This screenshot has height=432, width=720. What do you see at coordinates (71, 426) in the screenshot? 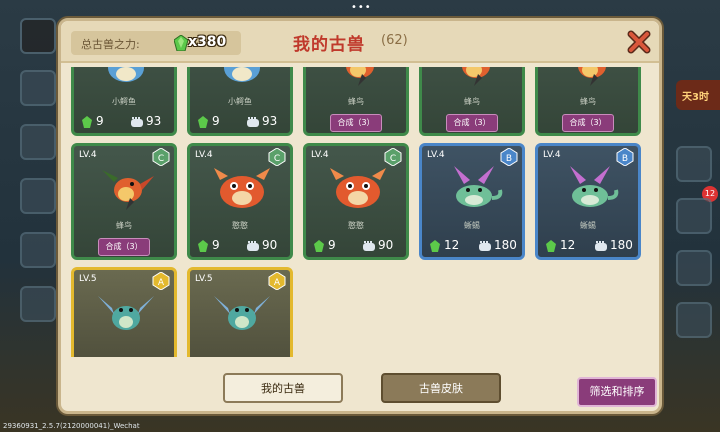
I see `version-text: 29360931_2.5.7(2120000041)_Wechat` at bounding box center [71, 426].